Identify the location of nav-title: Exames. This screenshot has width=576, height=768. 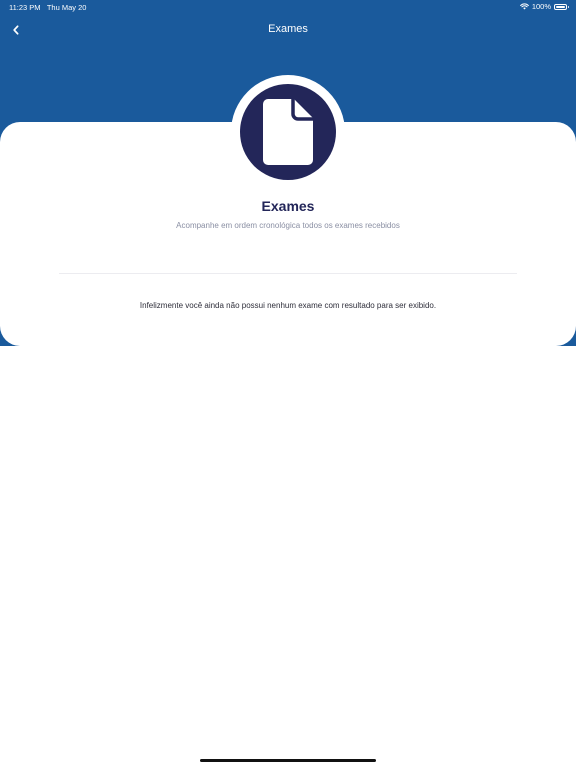
(288, 29).